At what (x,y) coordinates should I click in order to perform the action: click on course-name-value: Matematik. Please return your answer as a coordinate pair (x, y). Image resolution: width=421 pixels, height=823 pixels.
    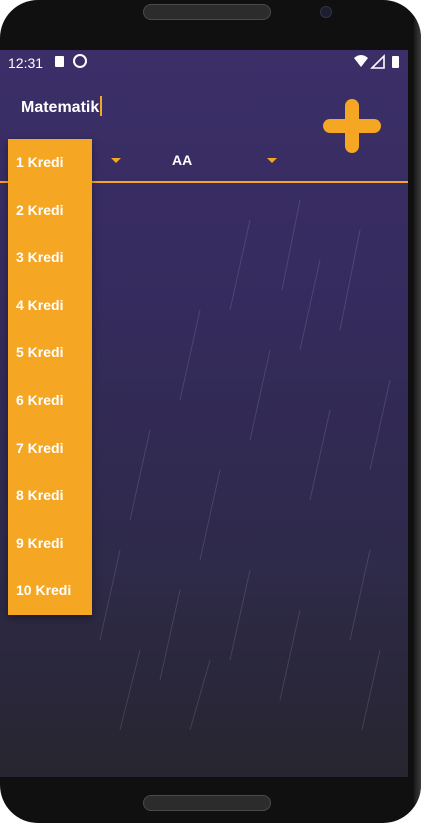
    Looking at the image, I should click on (60, 107).